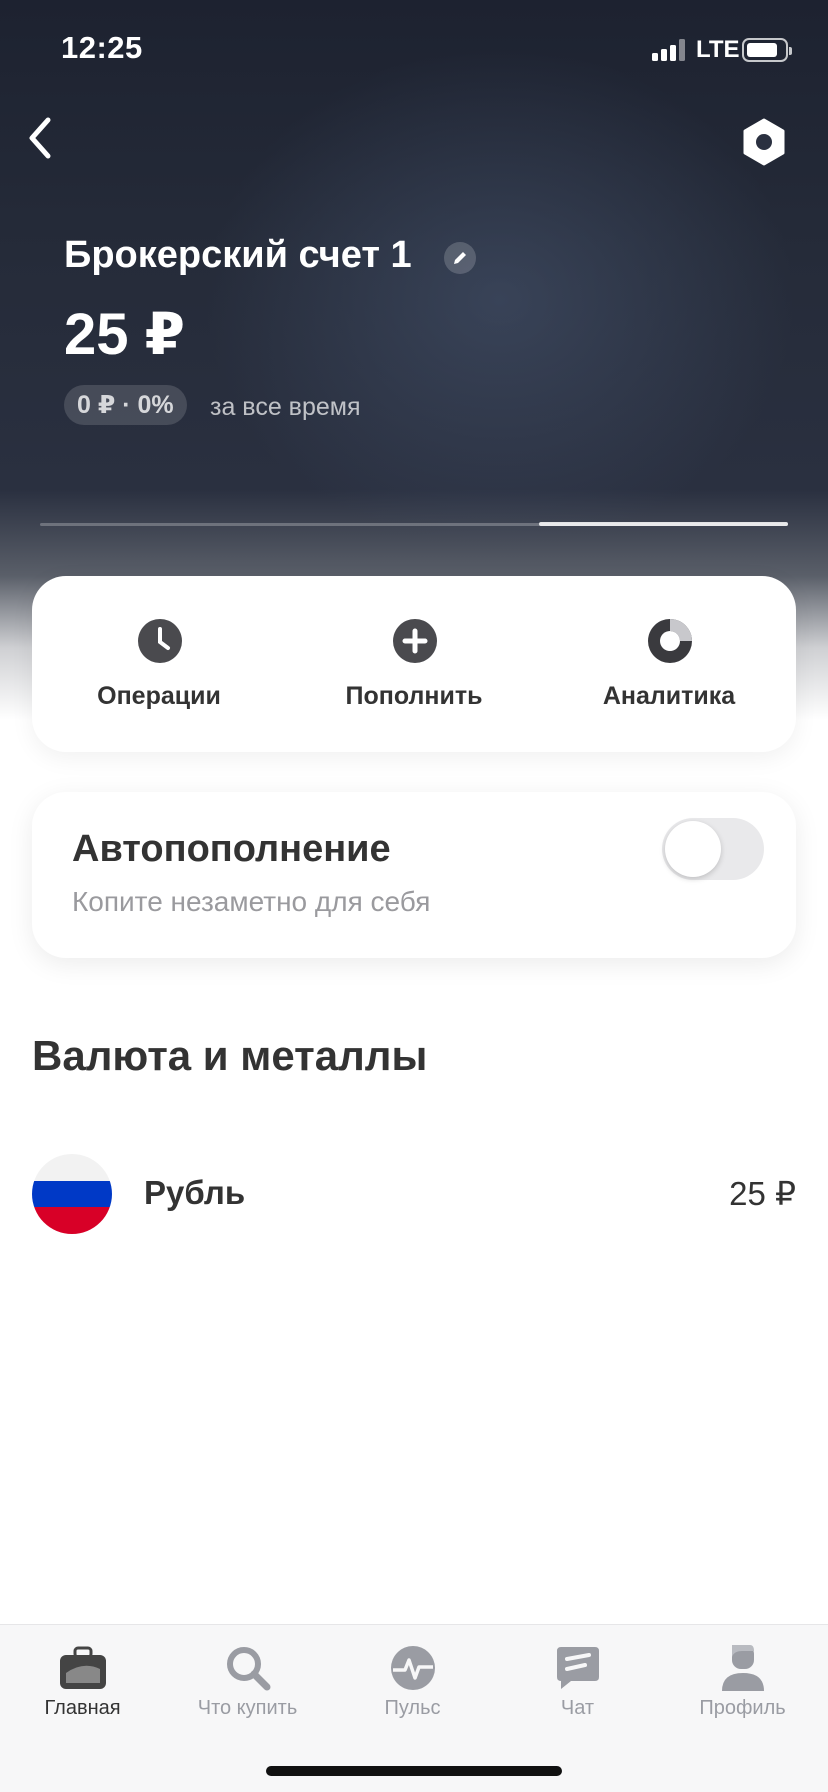 This screenshot has height=1792, width=828. What do you see at coordinates (125, 405) in the screenshot?
I see `gain-badge: 0 ₽ · 0%` at bounding box center [125, 405].